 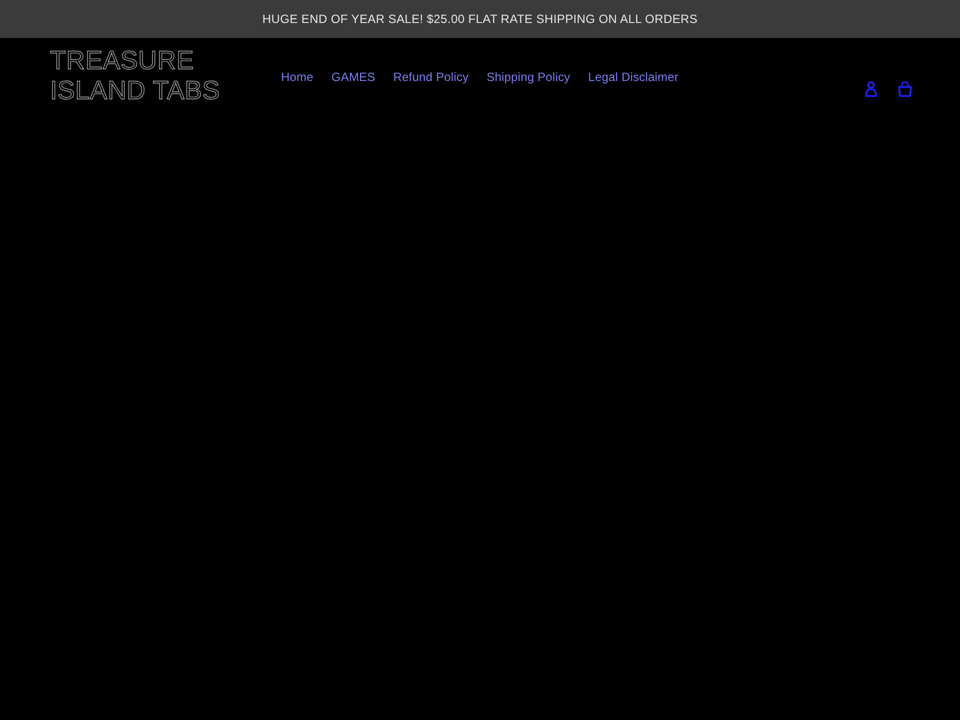 What do you see at coordinates (353, 77) in the screenshot?
I see `nav-link: GAMES` at bounding box center [353, 77].